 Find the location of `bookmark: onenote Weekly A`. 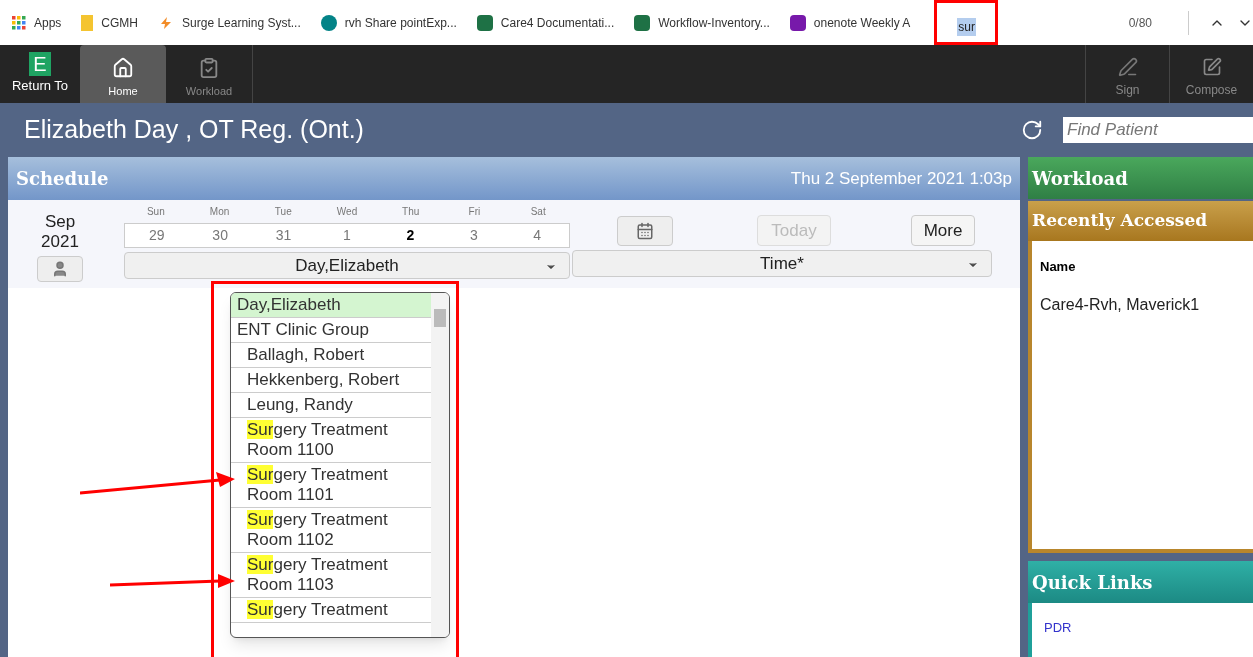

bookmark: onenote Weekly A is located at coordinates (850, 22).